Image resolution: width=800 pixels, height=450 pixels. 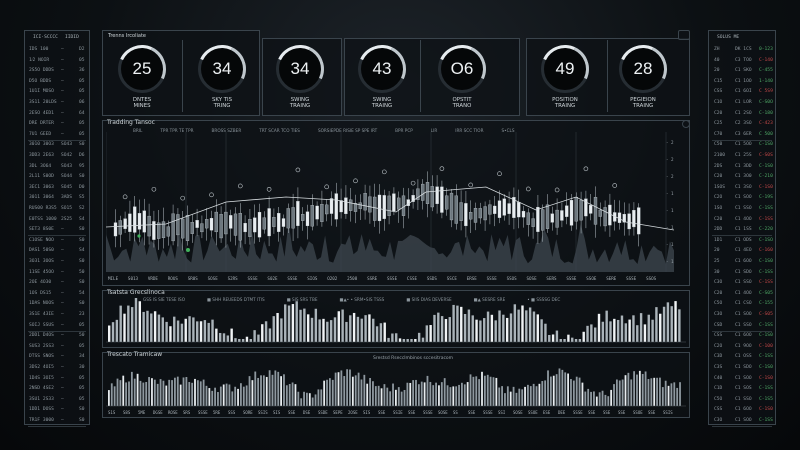 What do you see at coordinates (57, 49) in the screenshot?
I see `table-row: IDS 100 — D2` at bounding box center [57, 49].